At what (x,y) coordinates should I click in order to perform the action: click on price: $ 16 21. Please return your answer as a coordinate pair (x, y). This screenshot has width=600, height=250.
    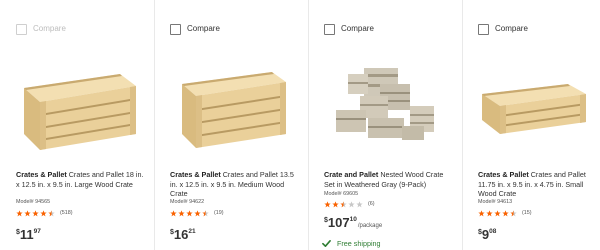
    Looking at the image, I should click on (183, 234).